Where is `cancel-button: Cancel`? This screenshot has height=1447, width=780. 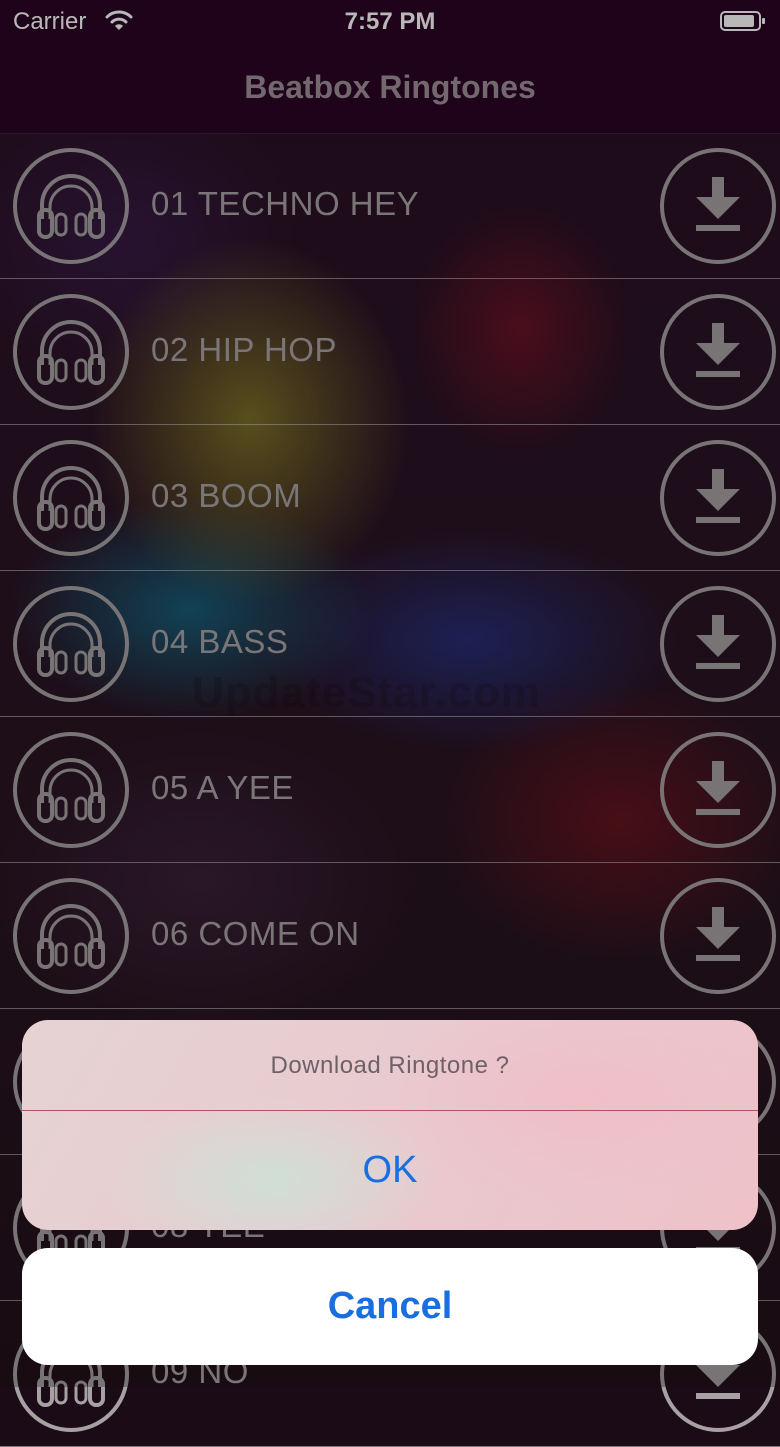
cancel-button: Cancel is located at coordinates (390, 1306).